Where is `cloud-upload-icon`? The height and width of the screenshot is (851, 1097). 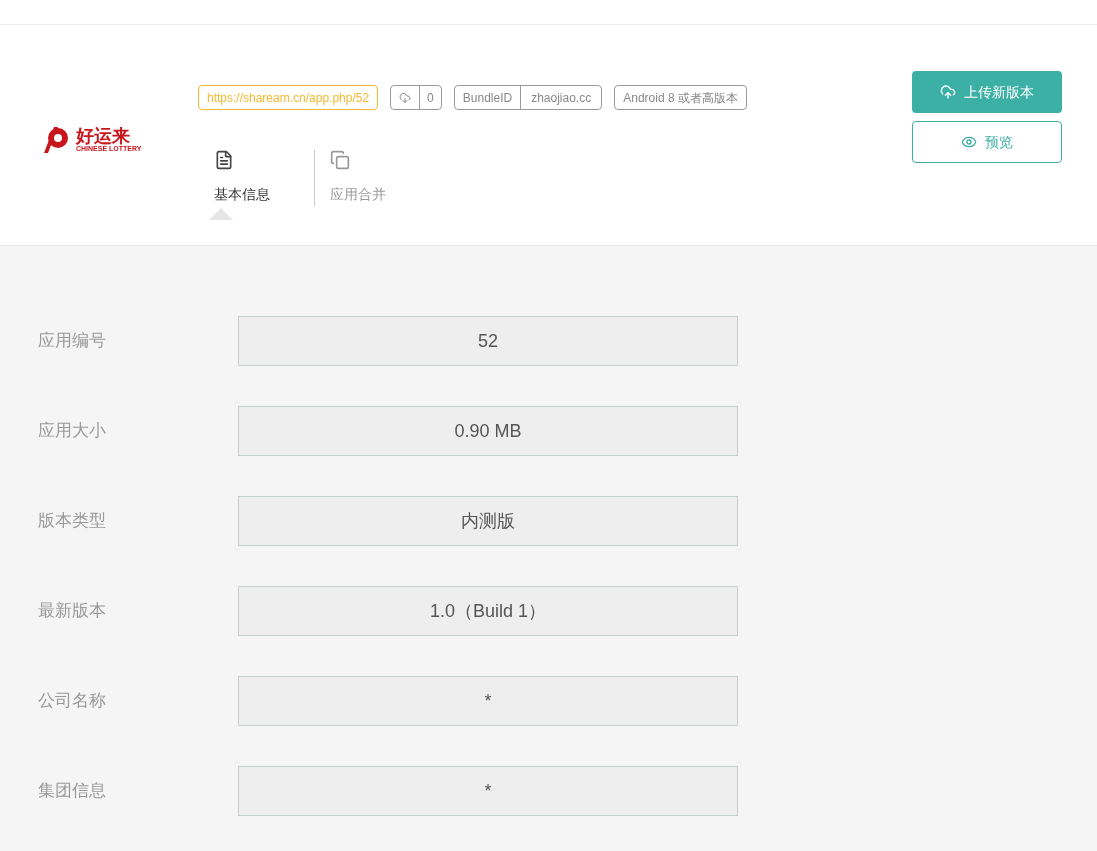
cloud-upload-icon is located at coordinates (948, 92).